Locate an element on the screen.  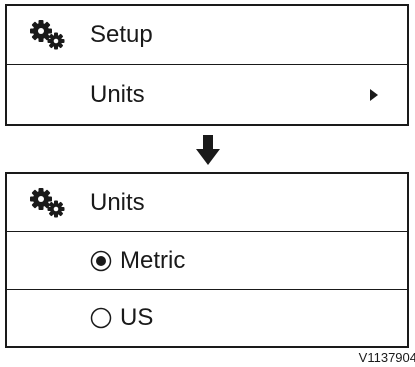
option-us: US is located at coordinates (207, 318).